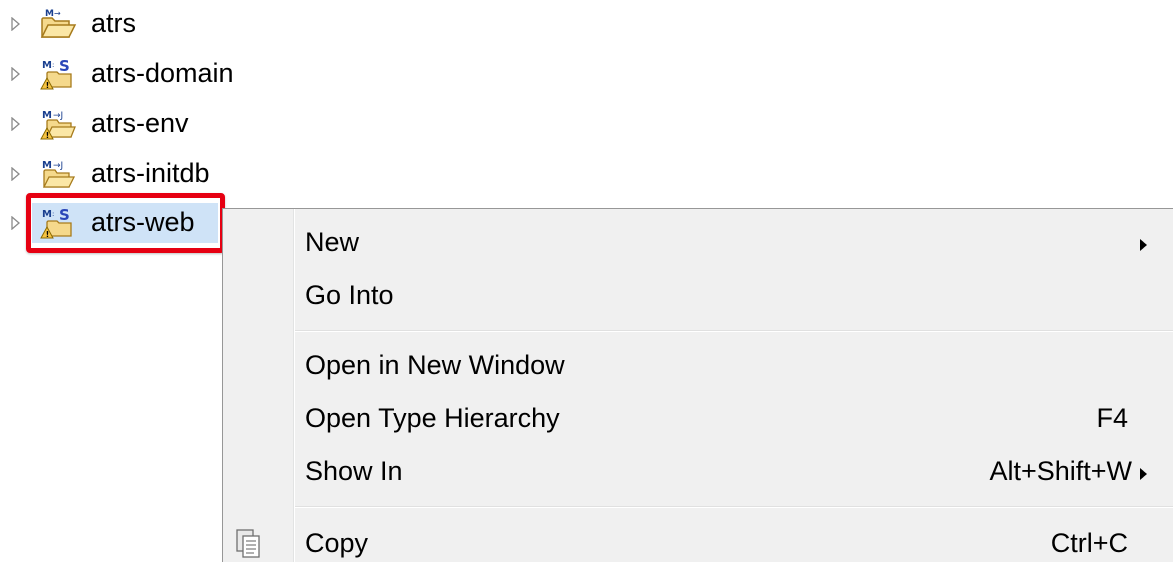 The height and width of the screenshot is (562, 1173). What do you see at coordinates (1112, 418) in the screenshot?
I see `menu-item-shortcut: F4` at bounding box center [1112, 418].